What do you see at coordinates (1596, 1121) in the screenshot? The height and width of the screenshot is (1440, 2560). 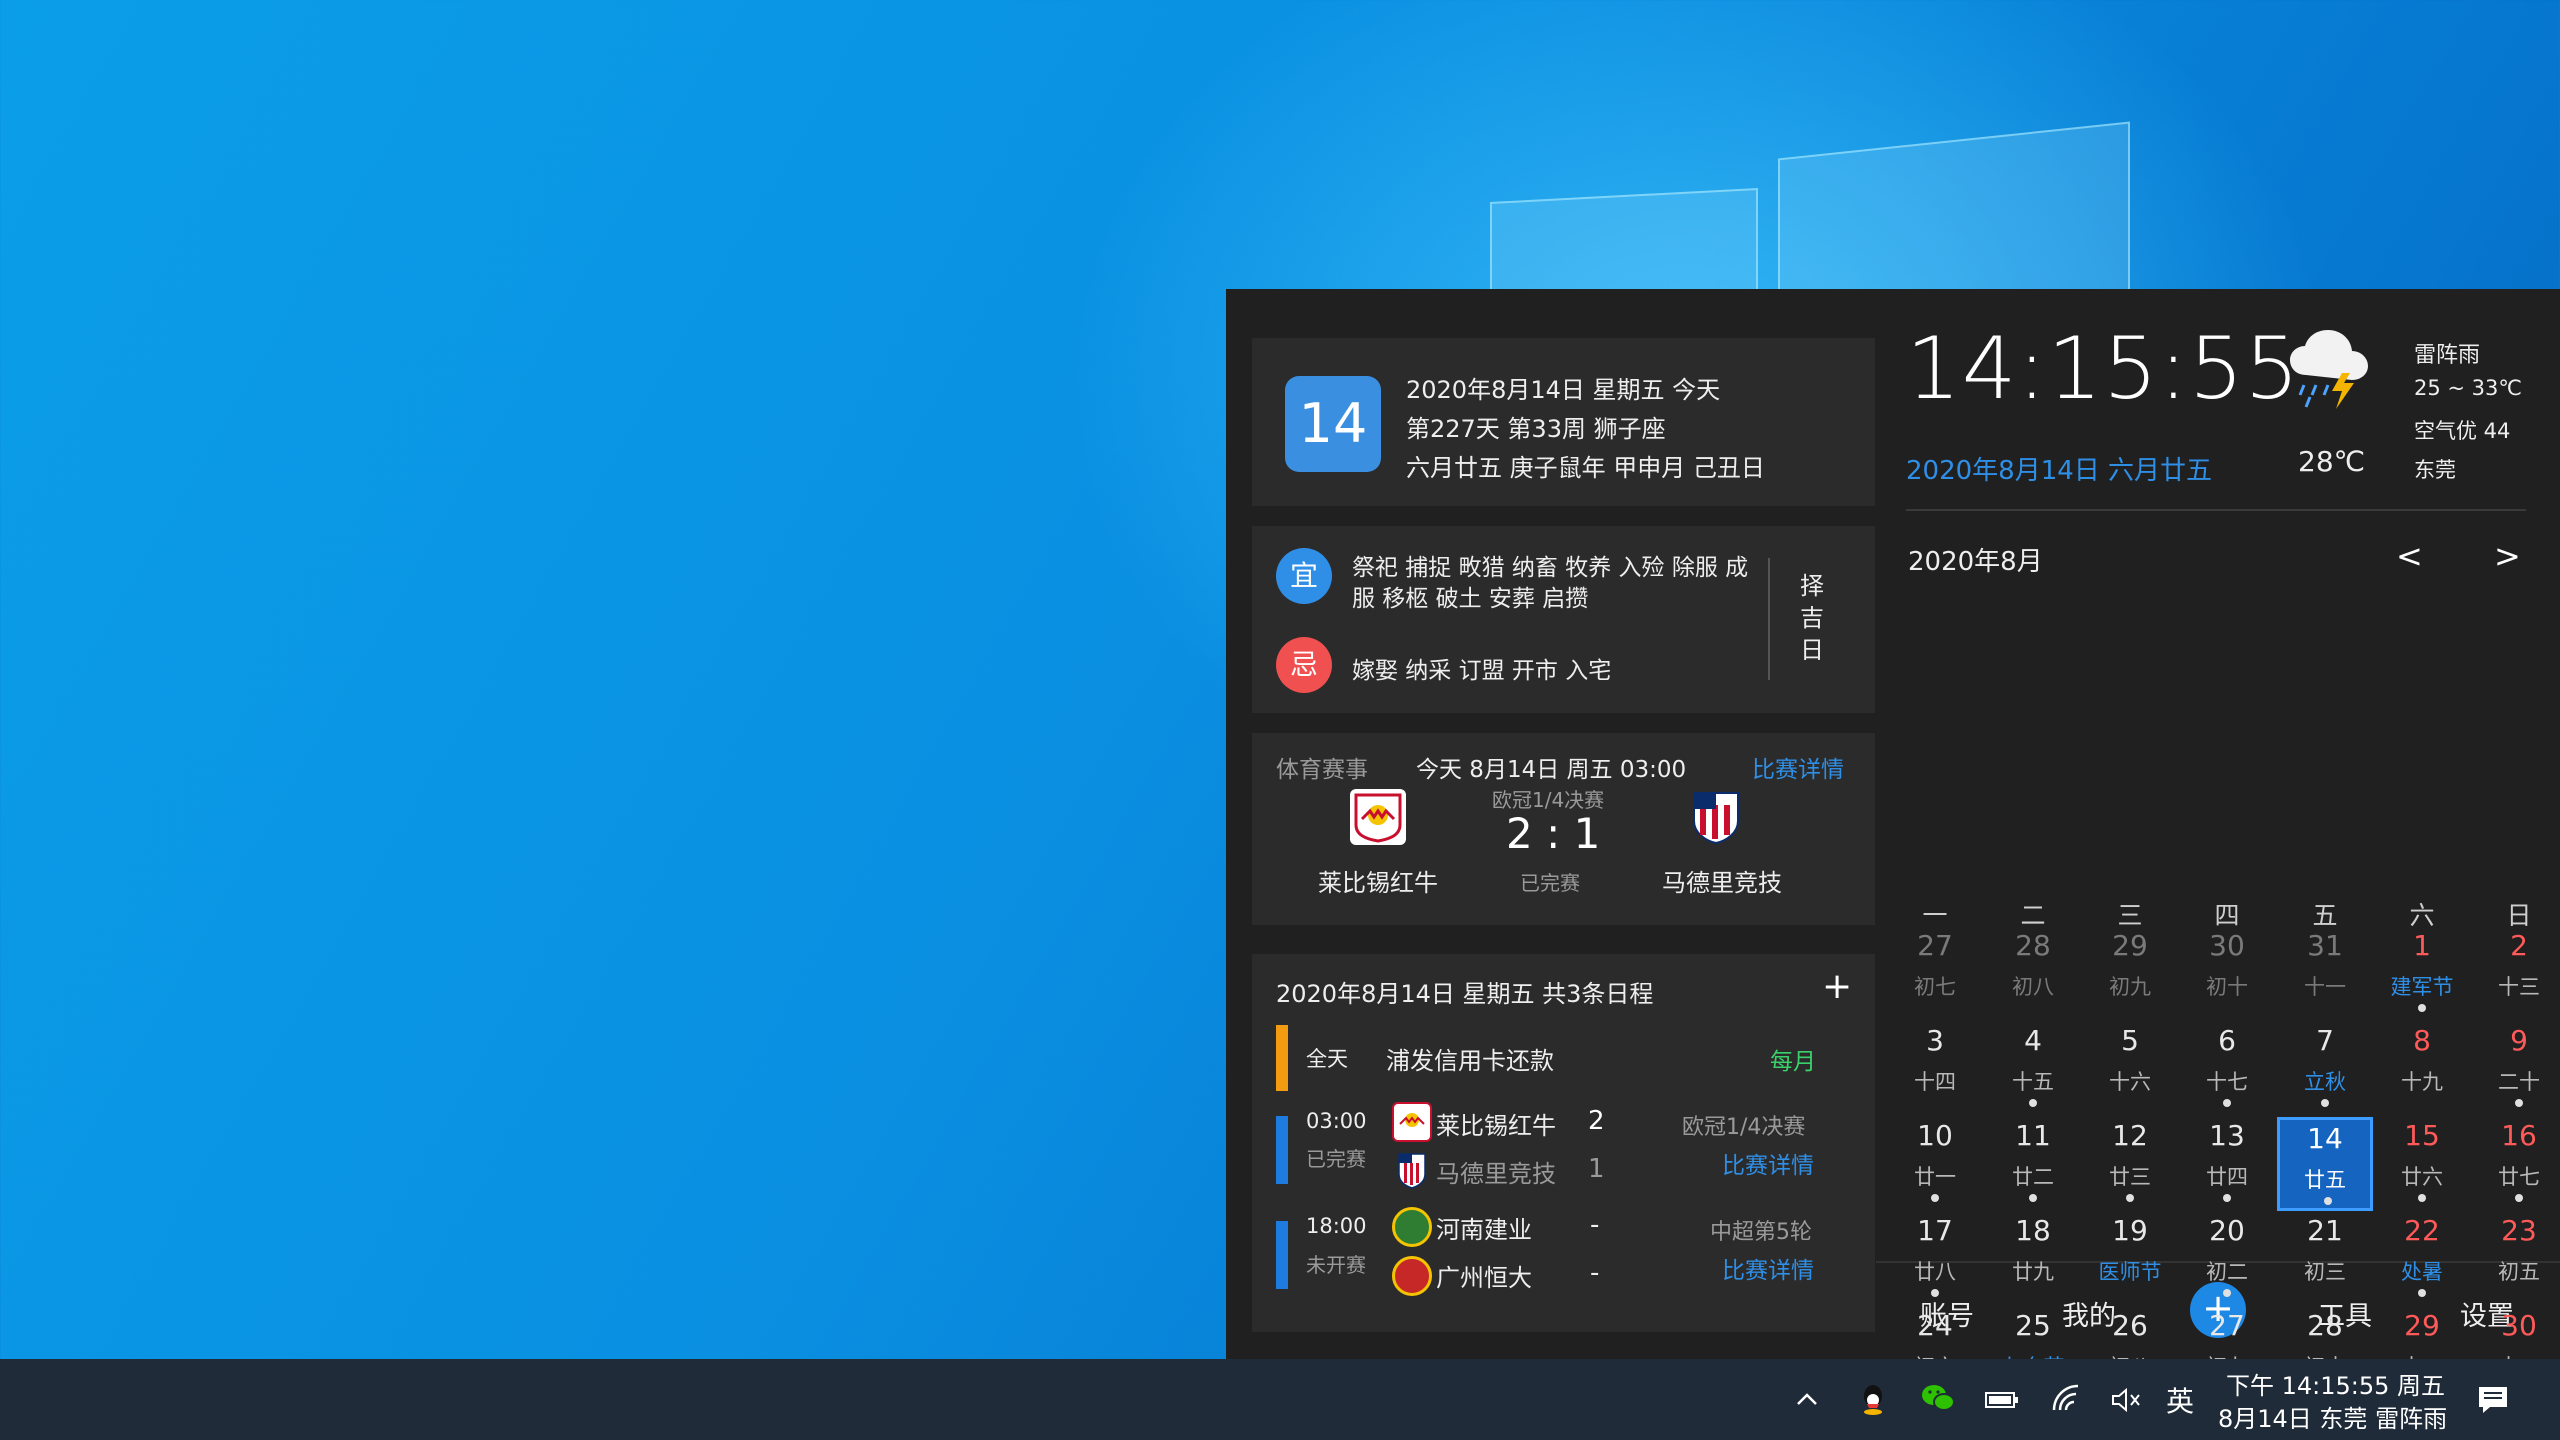 I see `match1-score1: 2` at bounding box center [1596, 1121].